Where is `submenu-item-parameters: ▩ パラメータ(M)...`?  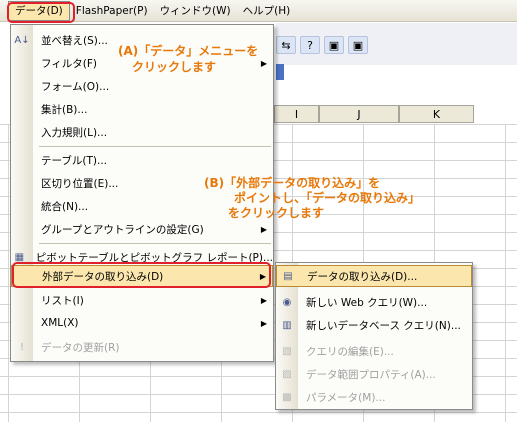
submenu-item-parameters: ▩ パラメータ(M)... is located at coordinates (374, 397).